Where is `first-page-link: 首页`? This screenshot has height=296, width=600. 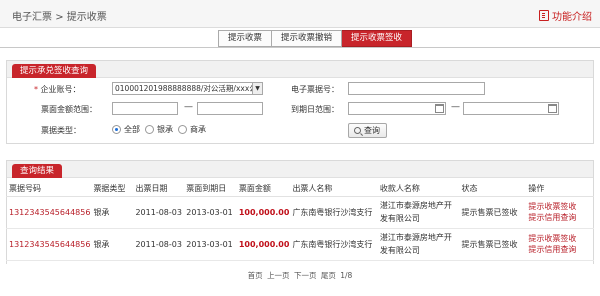 first-page-link: 首页 is located at coordinates (255, 275).